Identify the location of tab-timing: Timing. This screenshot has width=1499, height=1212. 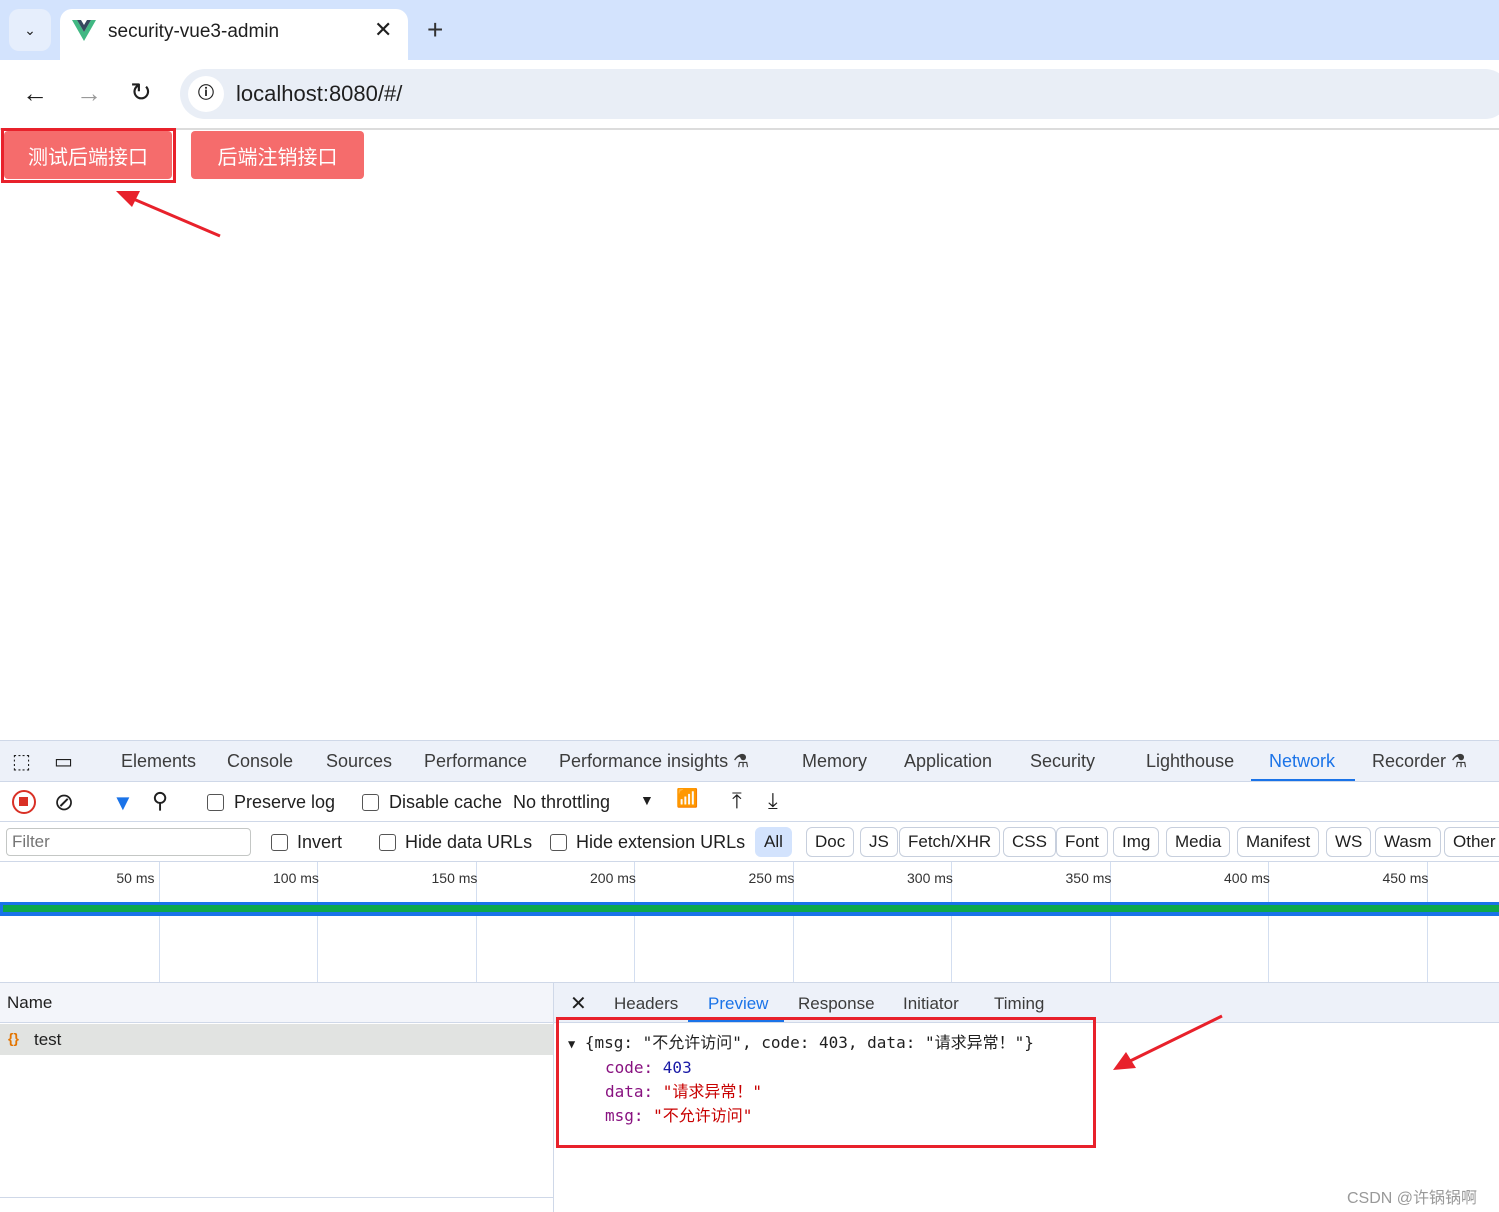
(1019, 1004).